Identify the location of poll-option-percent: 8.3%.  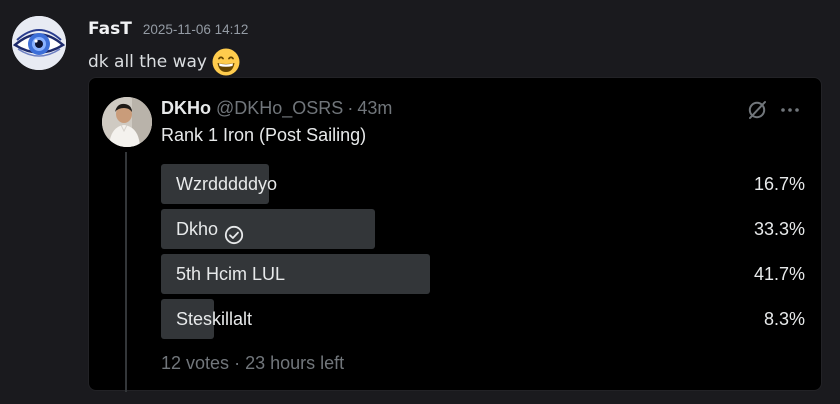
(784, 319).